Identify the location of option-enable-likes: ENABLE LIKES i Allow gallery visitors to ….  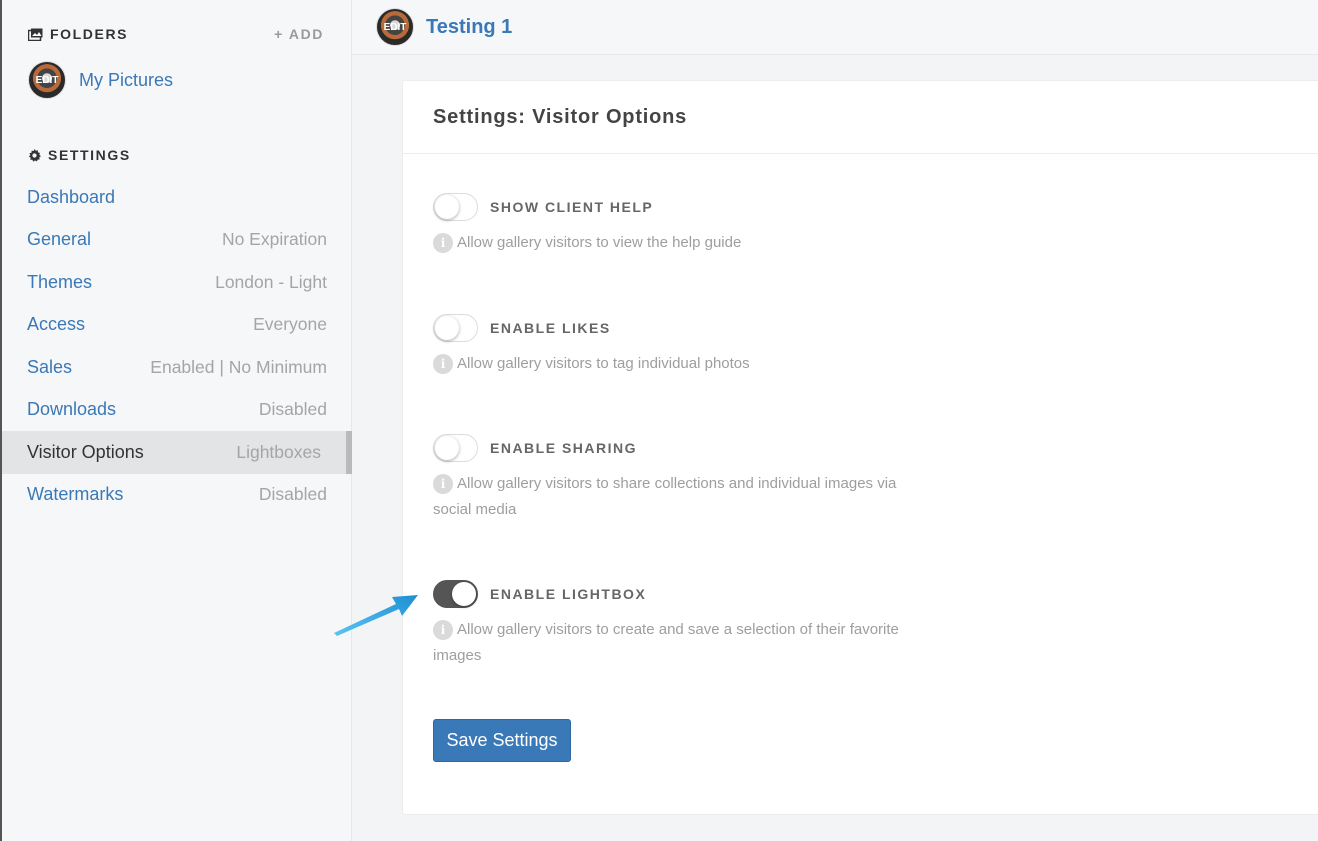
(668, 345).